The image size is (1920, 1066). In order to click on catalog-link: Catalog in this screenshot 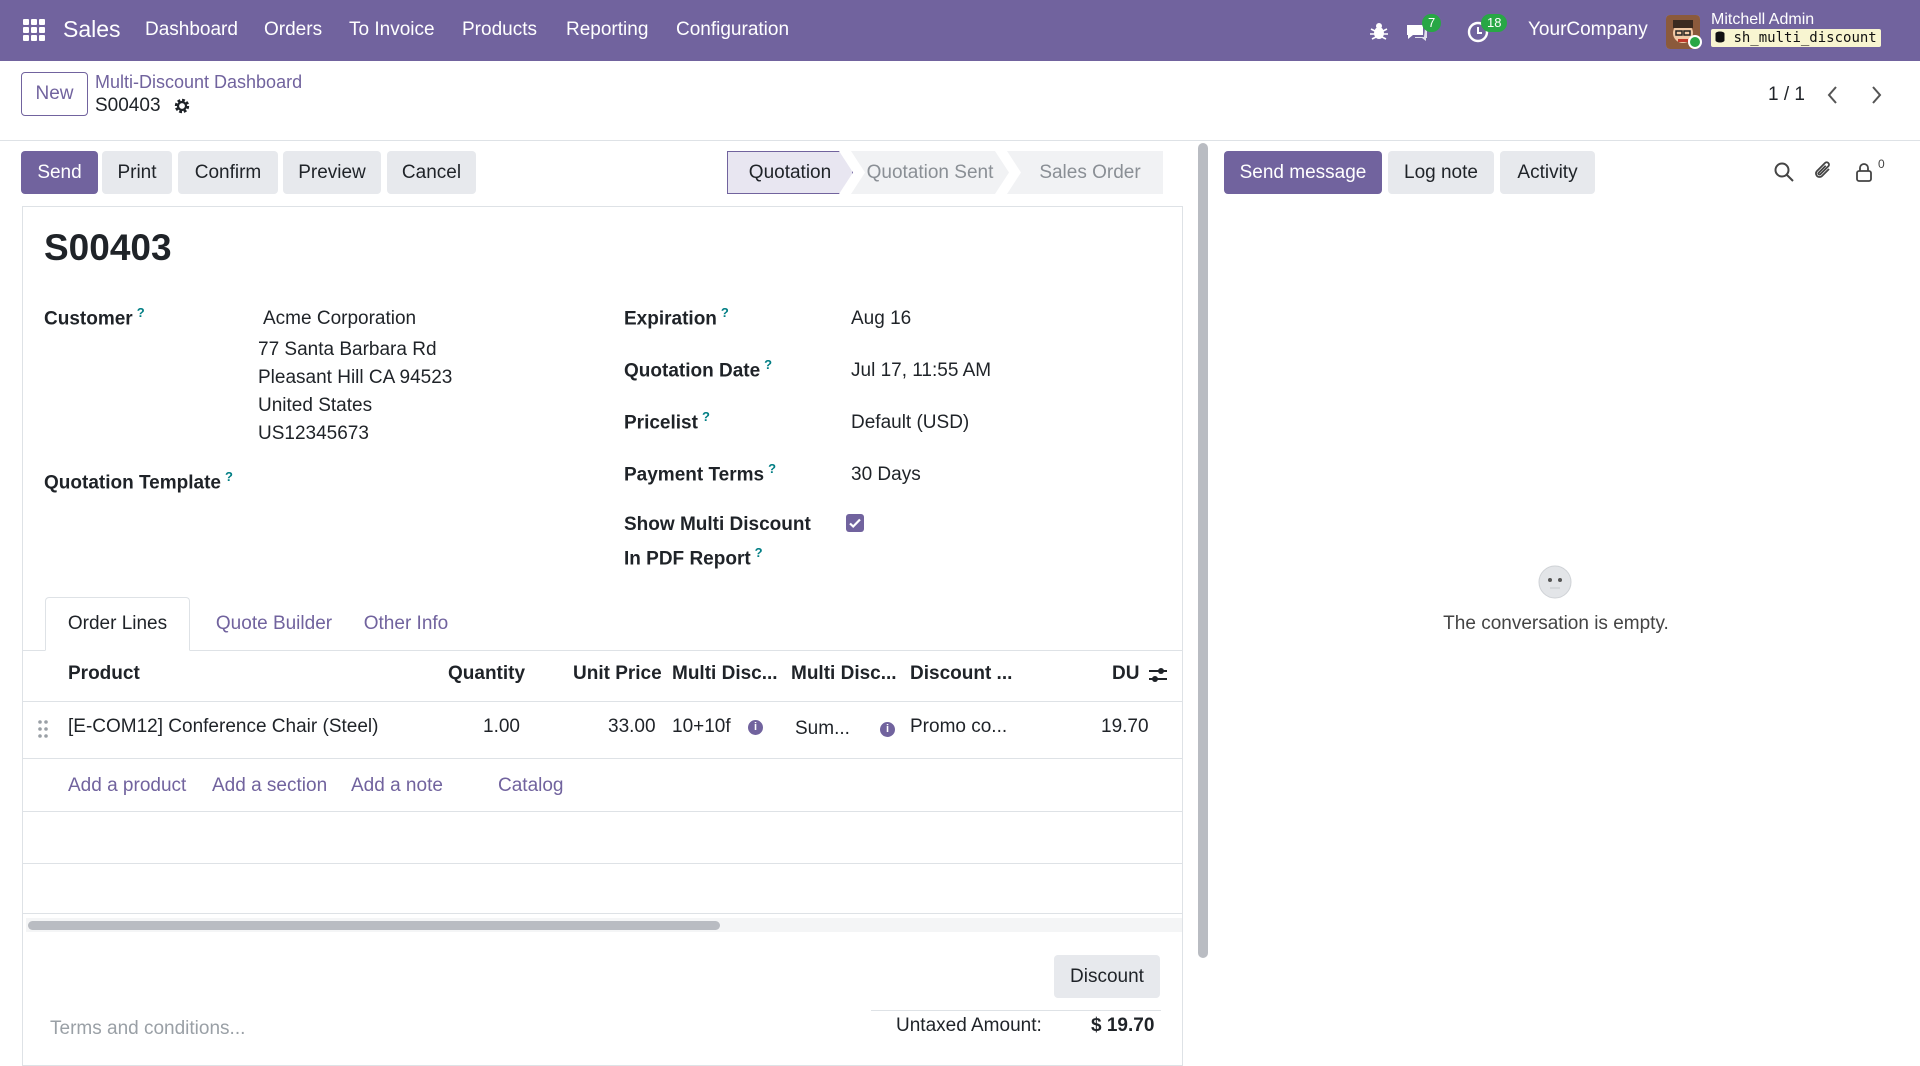, I will do `click(531, 786)`.